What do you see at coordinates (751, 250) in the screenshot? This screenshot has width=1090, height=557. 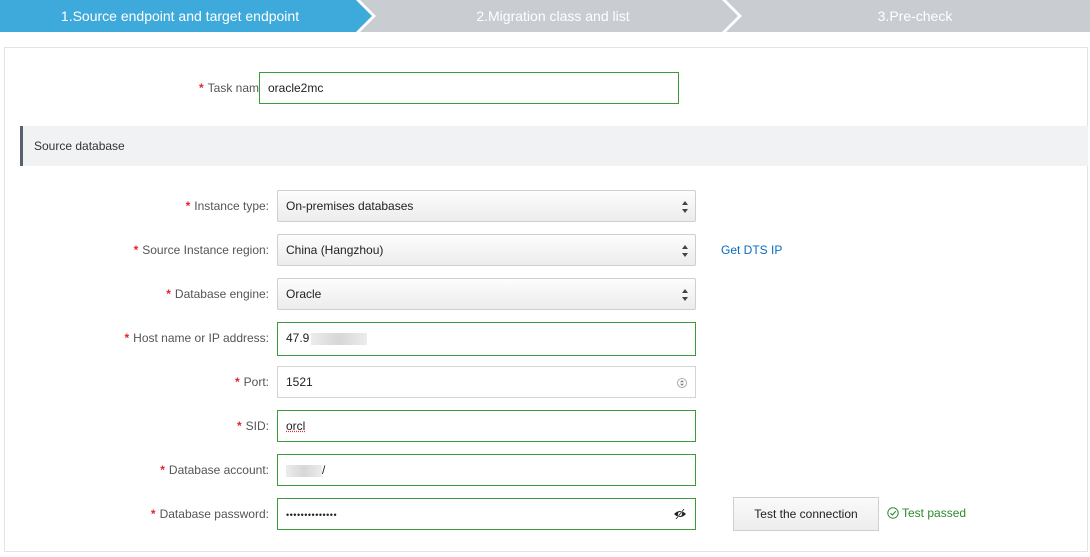 I see `get-dts-ip-link: Get DTS IP` at bounding box center [751, 250].